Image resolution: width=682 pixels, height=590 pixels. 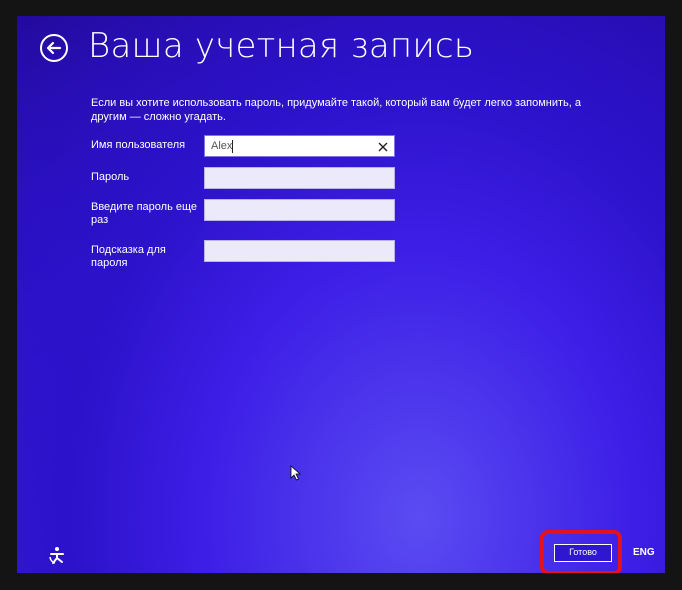 What do you see at coordinates (110, 177) in the screenshot?
I see `password-label: Пароль` at bounding box center [110, 177].